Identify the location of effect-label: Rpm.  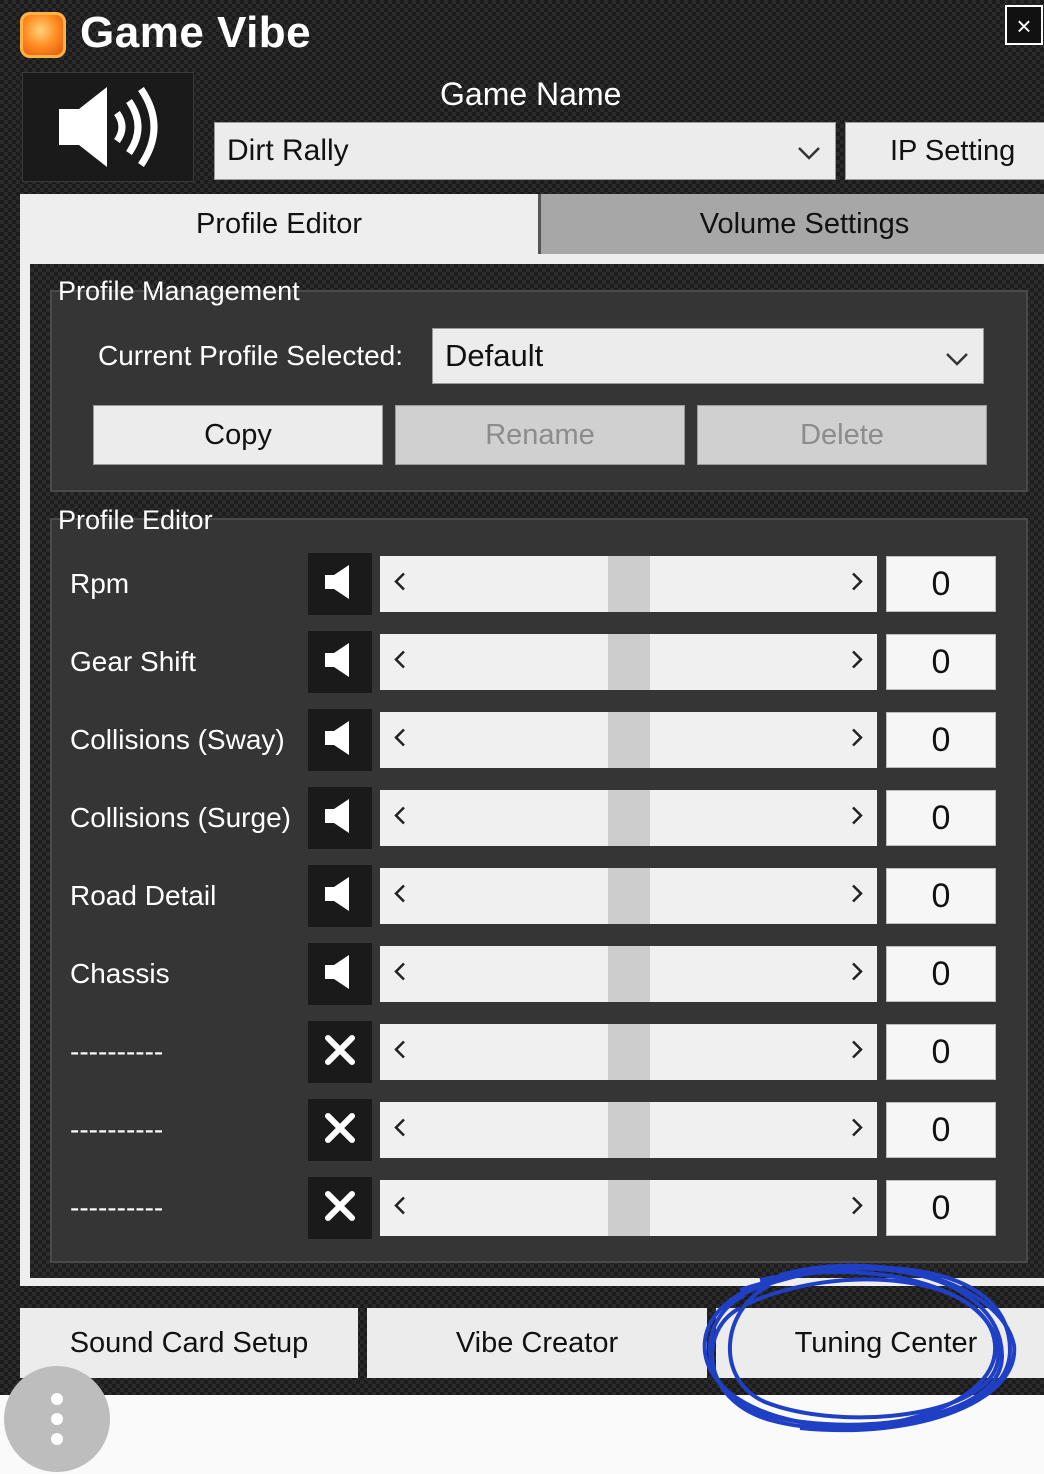
(100, 583).